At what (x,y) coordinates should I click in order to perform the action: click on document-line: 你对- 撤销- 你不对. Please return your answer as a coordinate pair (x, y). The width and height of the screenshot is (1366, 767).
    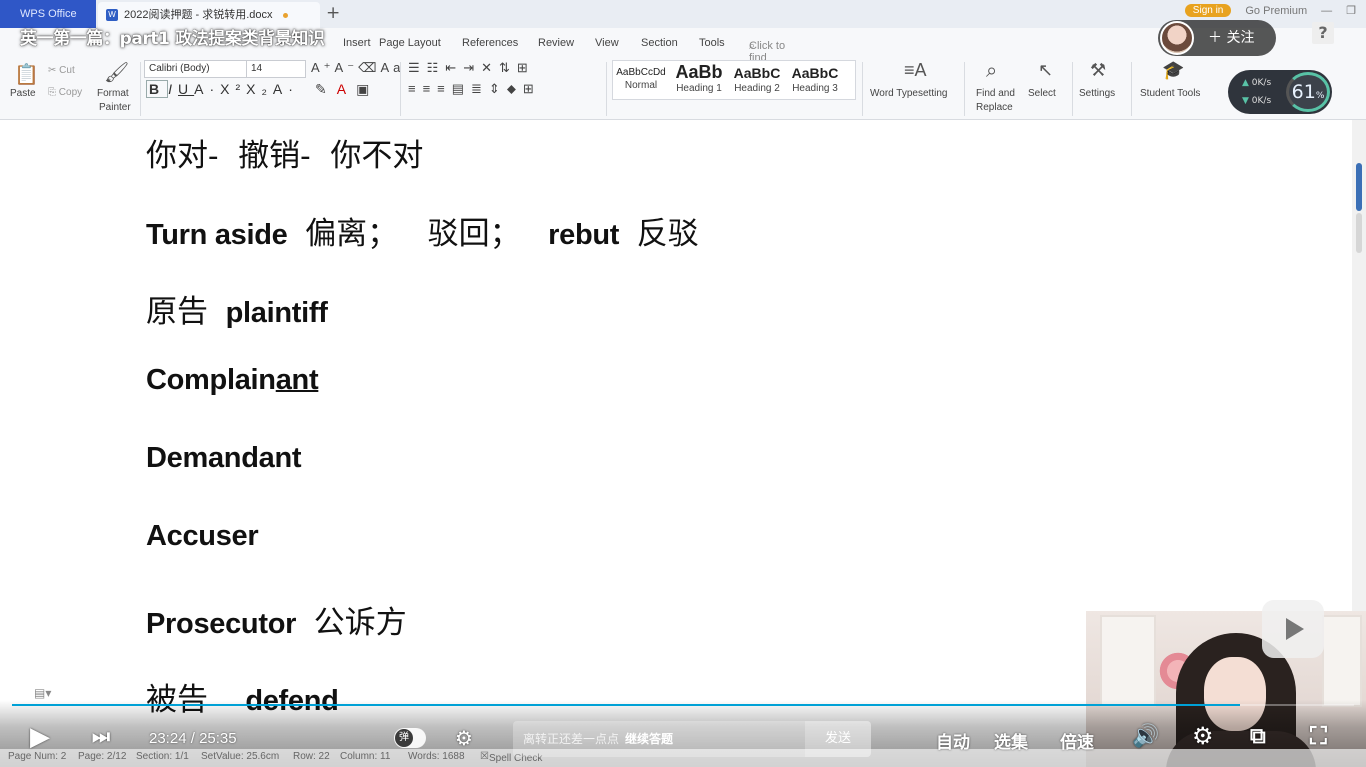
    Looking at the image, I should click on (284, 152).